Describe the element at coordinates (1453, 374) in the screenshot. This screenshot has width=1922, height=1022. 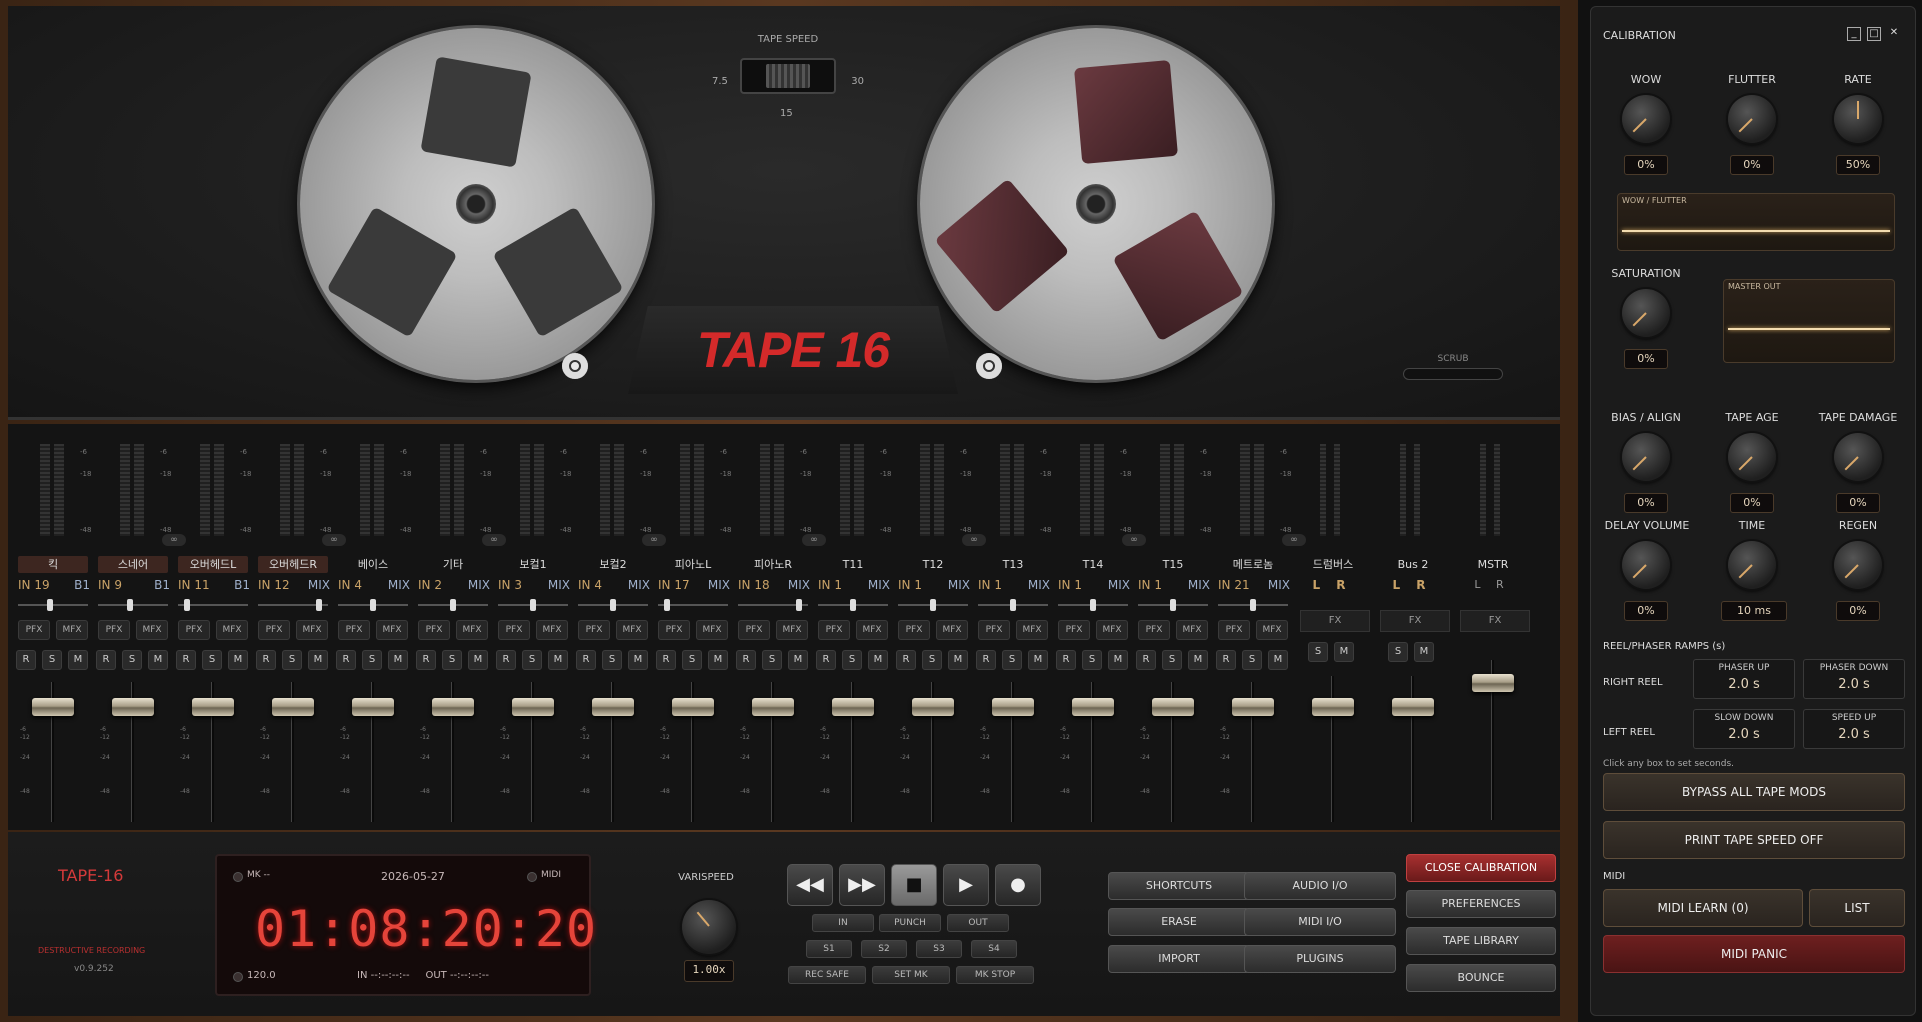
I see `scrub-slider` at that location.